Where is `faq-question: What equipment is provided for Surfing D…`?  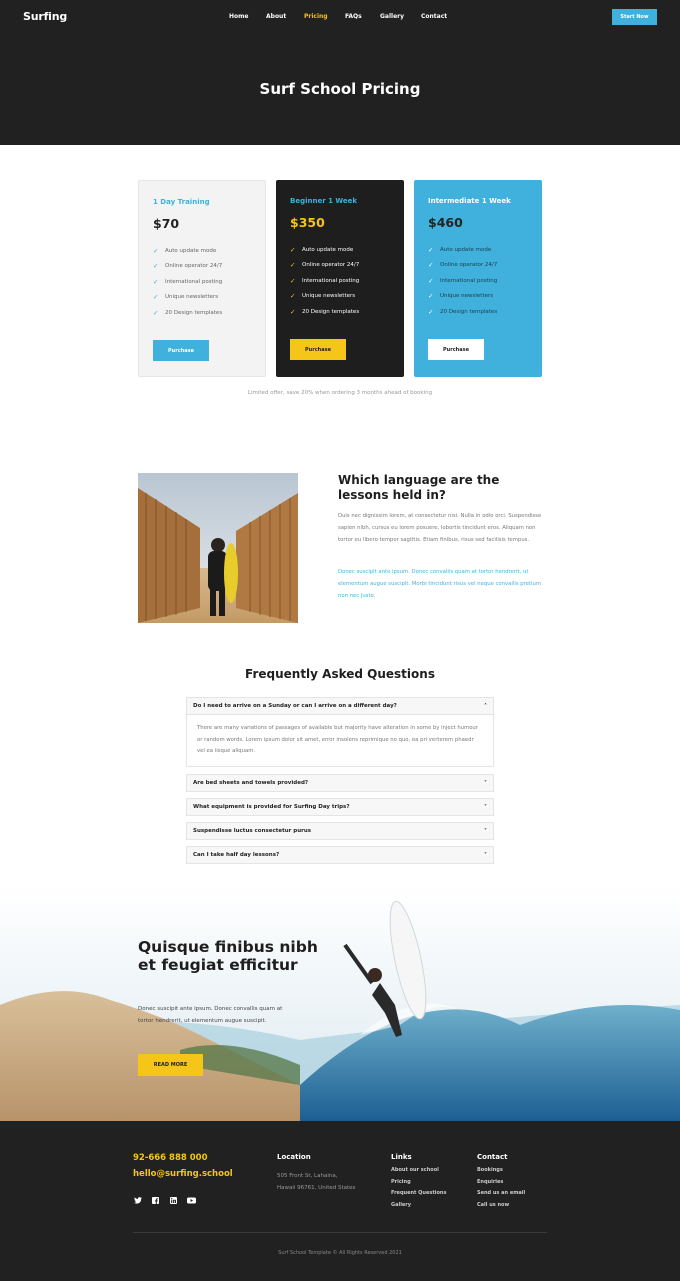
faq-question: What equipment is provided for Surfing D… is located at coordinates (340, 807).